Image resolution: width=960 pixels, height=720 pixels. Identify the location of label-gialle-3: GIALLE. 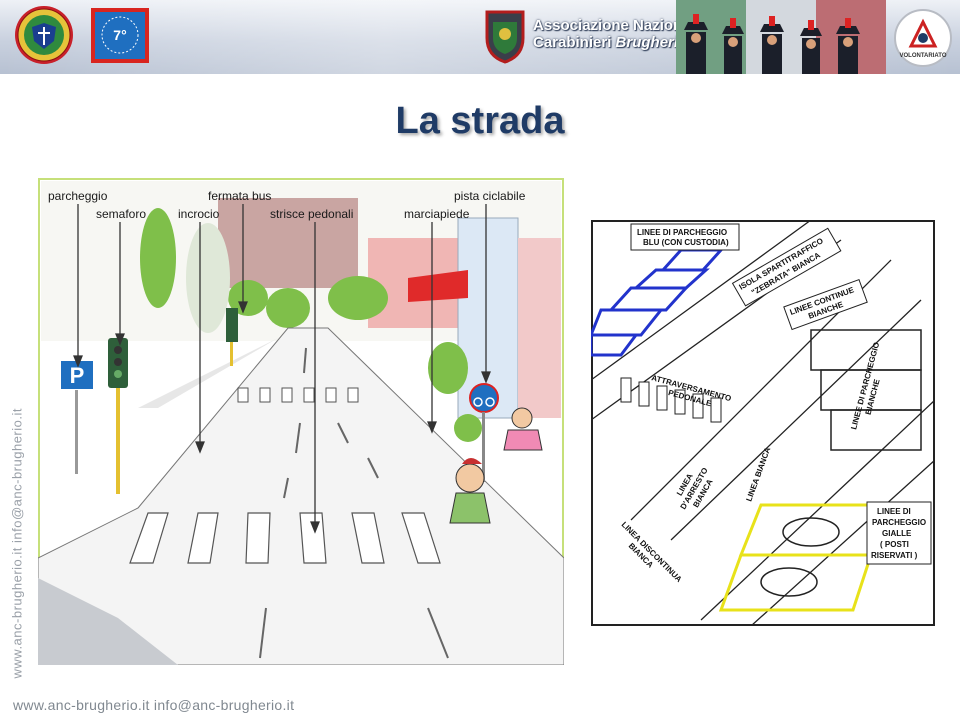
(897, 533).